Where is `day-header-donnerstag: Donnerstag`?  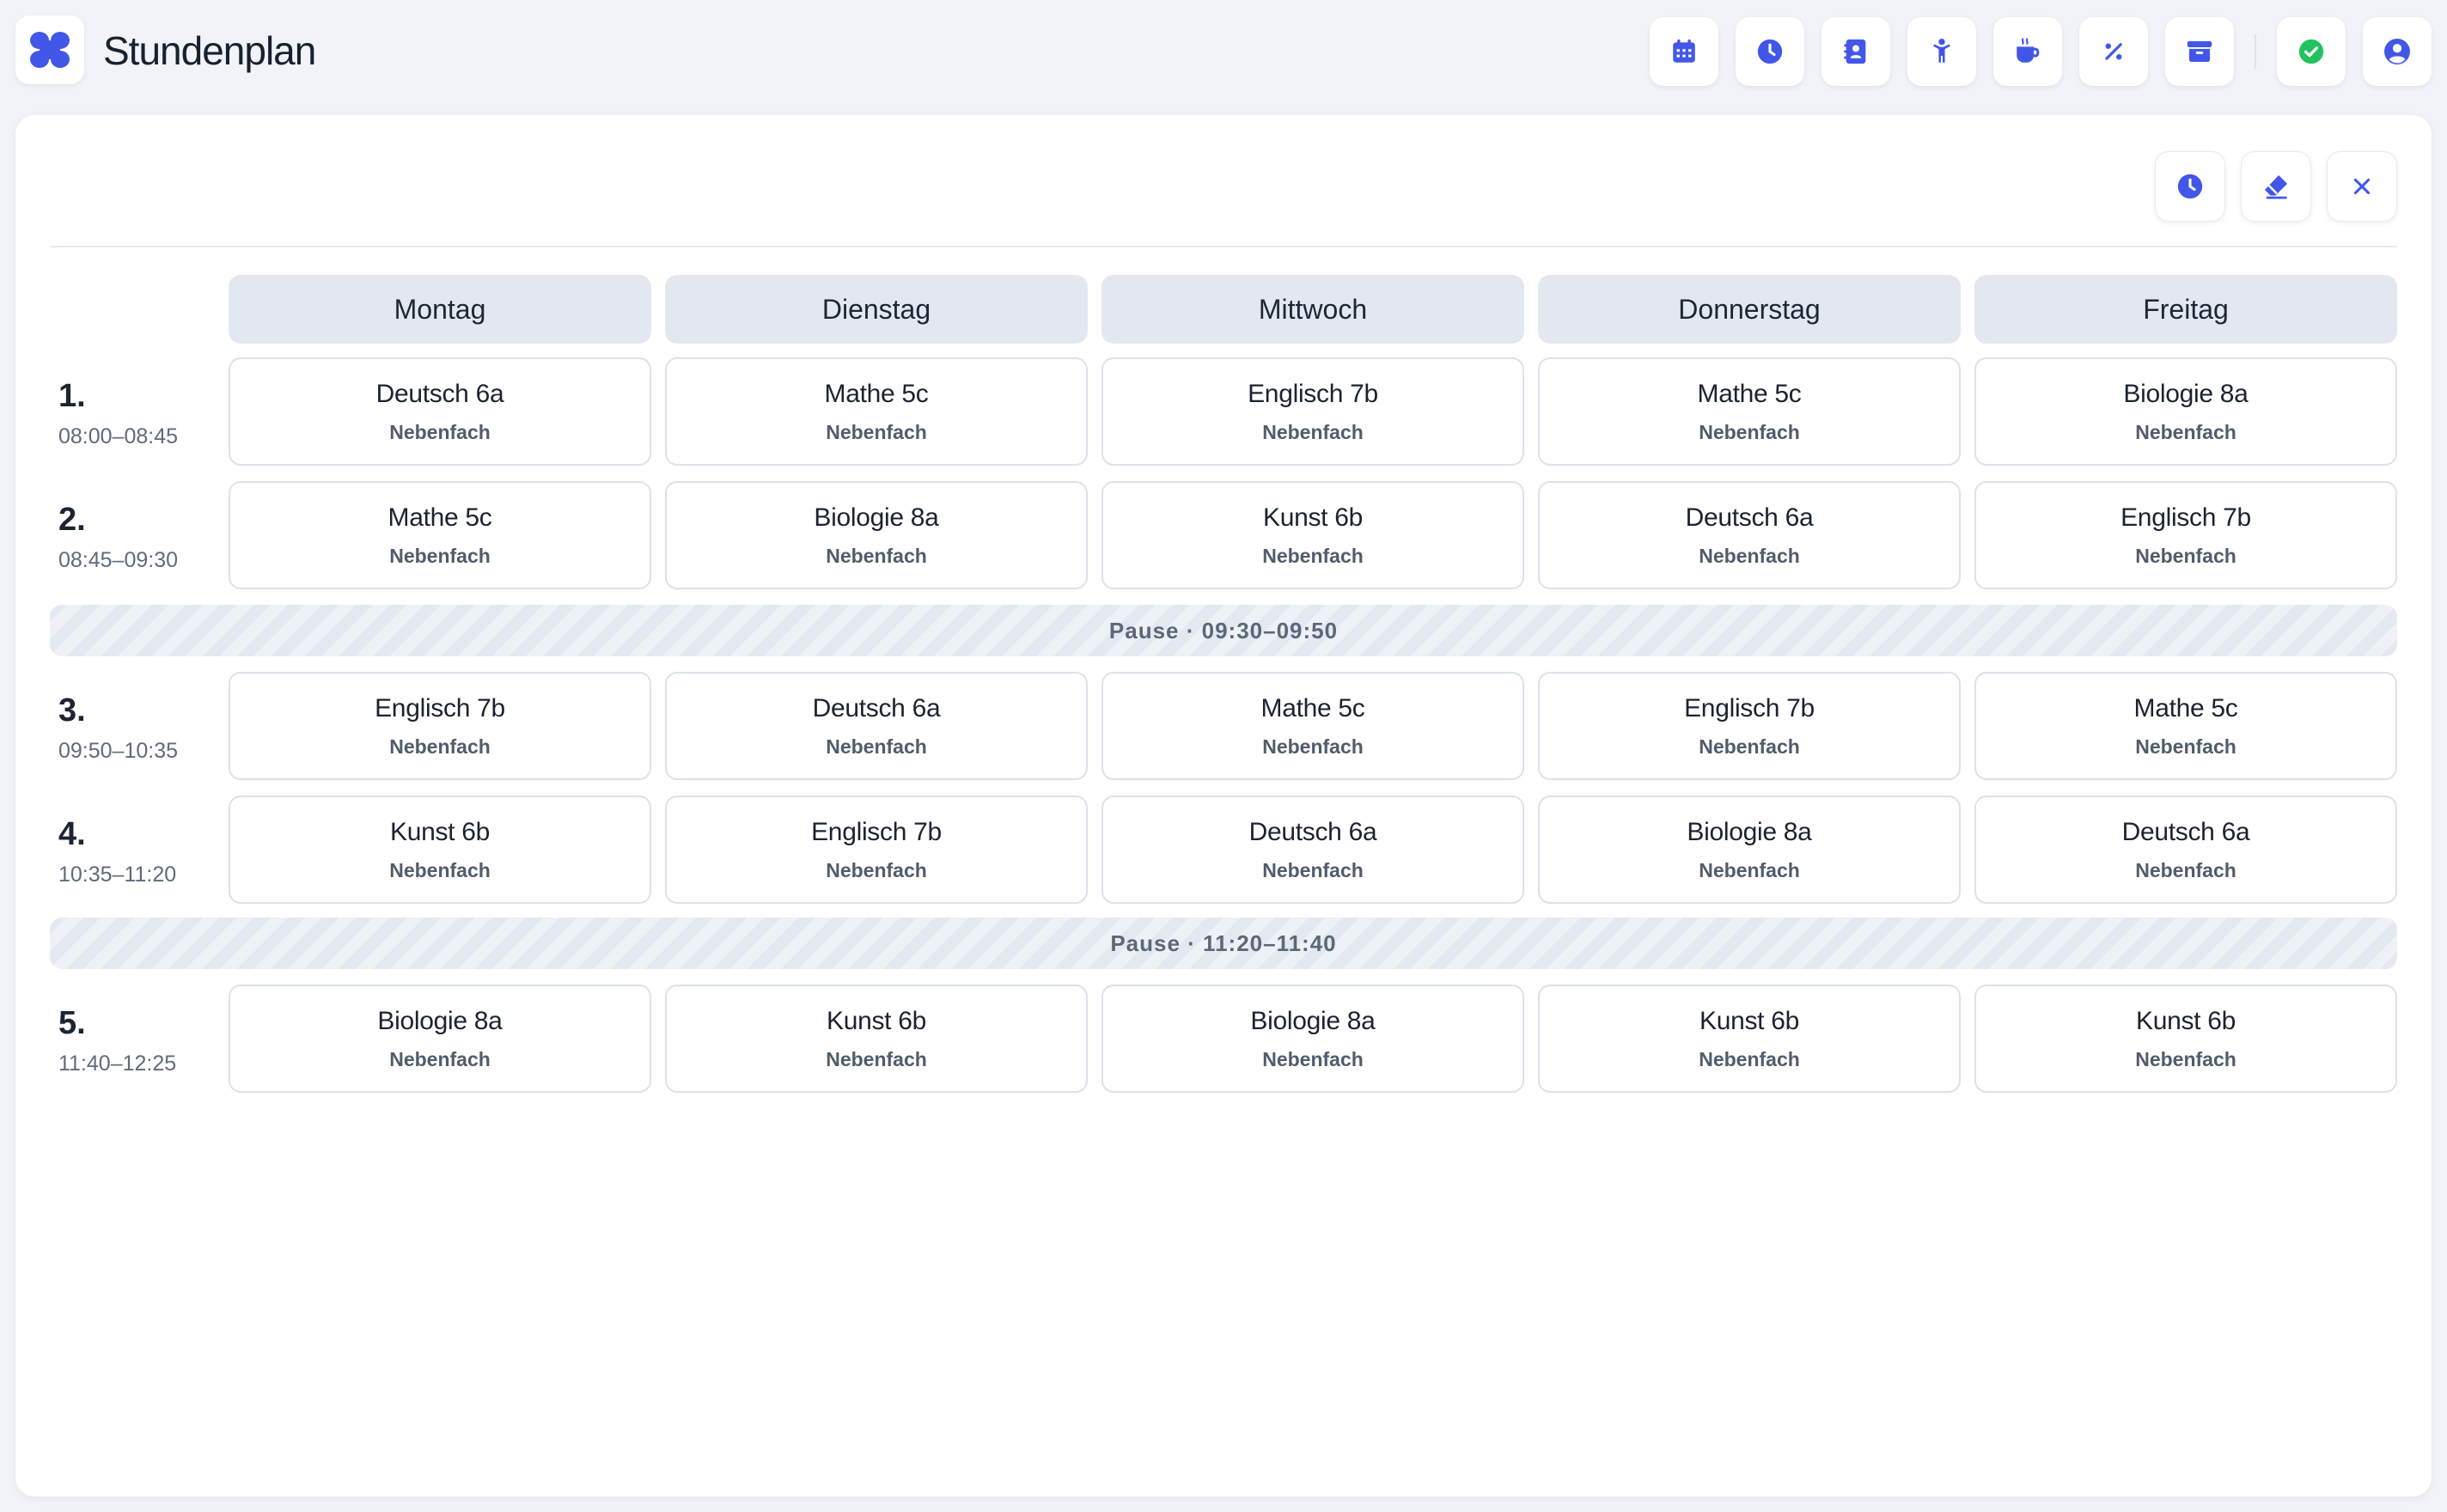
day-header-donnerstag: Donnerstag is located at coordinates (1749, 309).